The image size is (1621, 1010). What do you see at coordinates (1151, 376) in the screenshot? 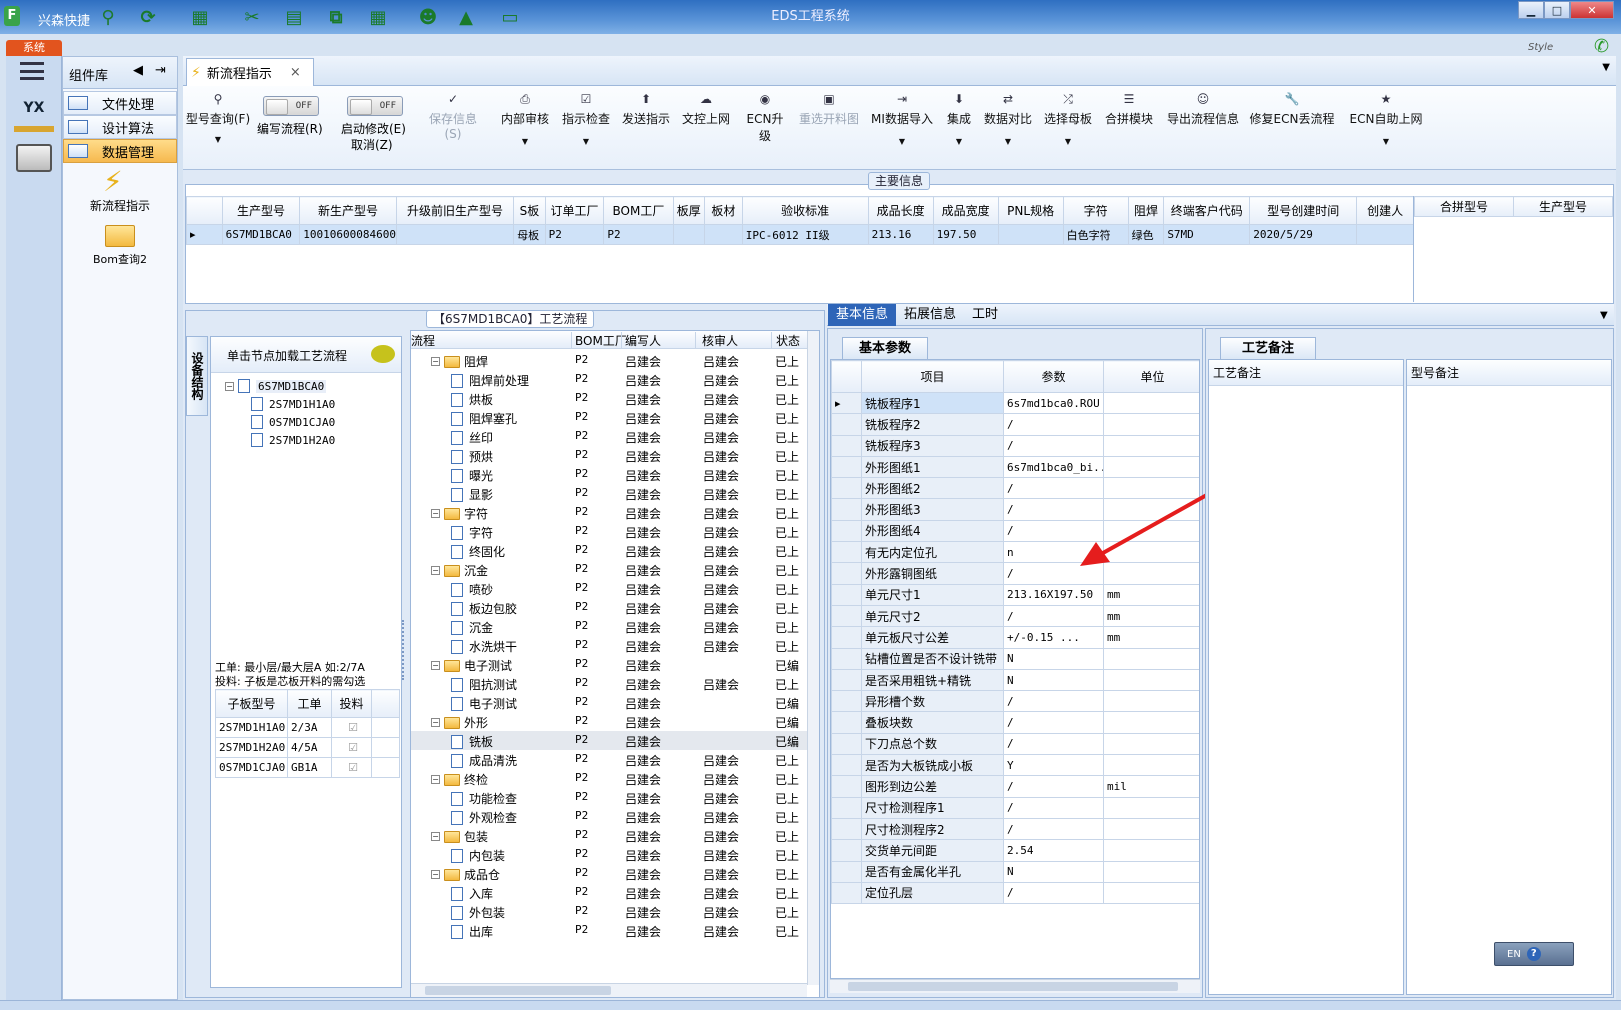
I see `col-header: 单位` at bounding box center [1151, 376].